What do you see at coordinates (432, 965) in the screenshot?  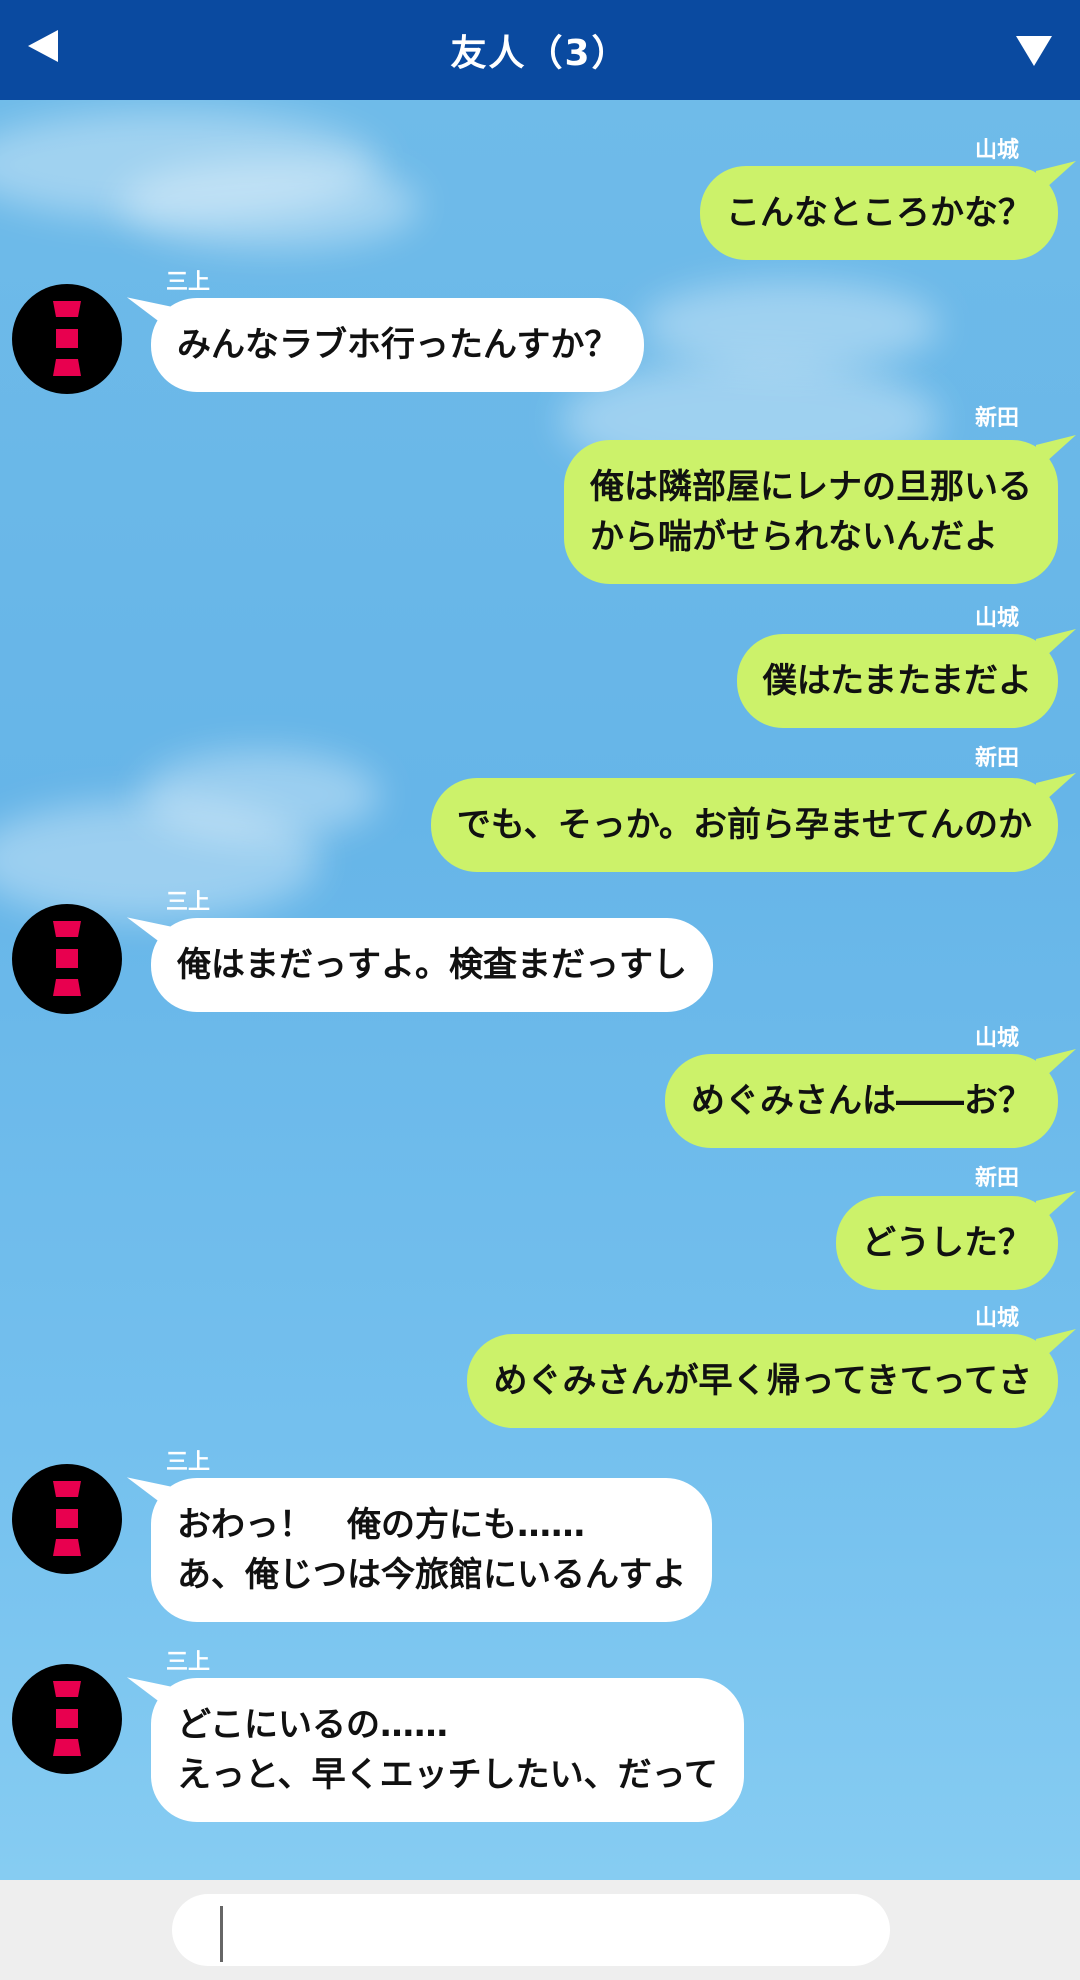 I see `message-bubble: 俺はまだっすよ。検査まだっすし` at bounding box center [432, 965].